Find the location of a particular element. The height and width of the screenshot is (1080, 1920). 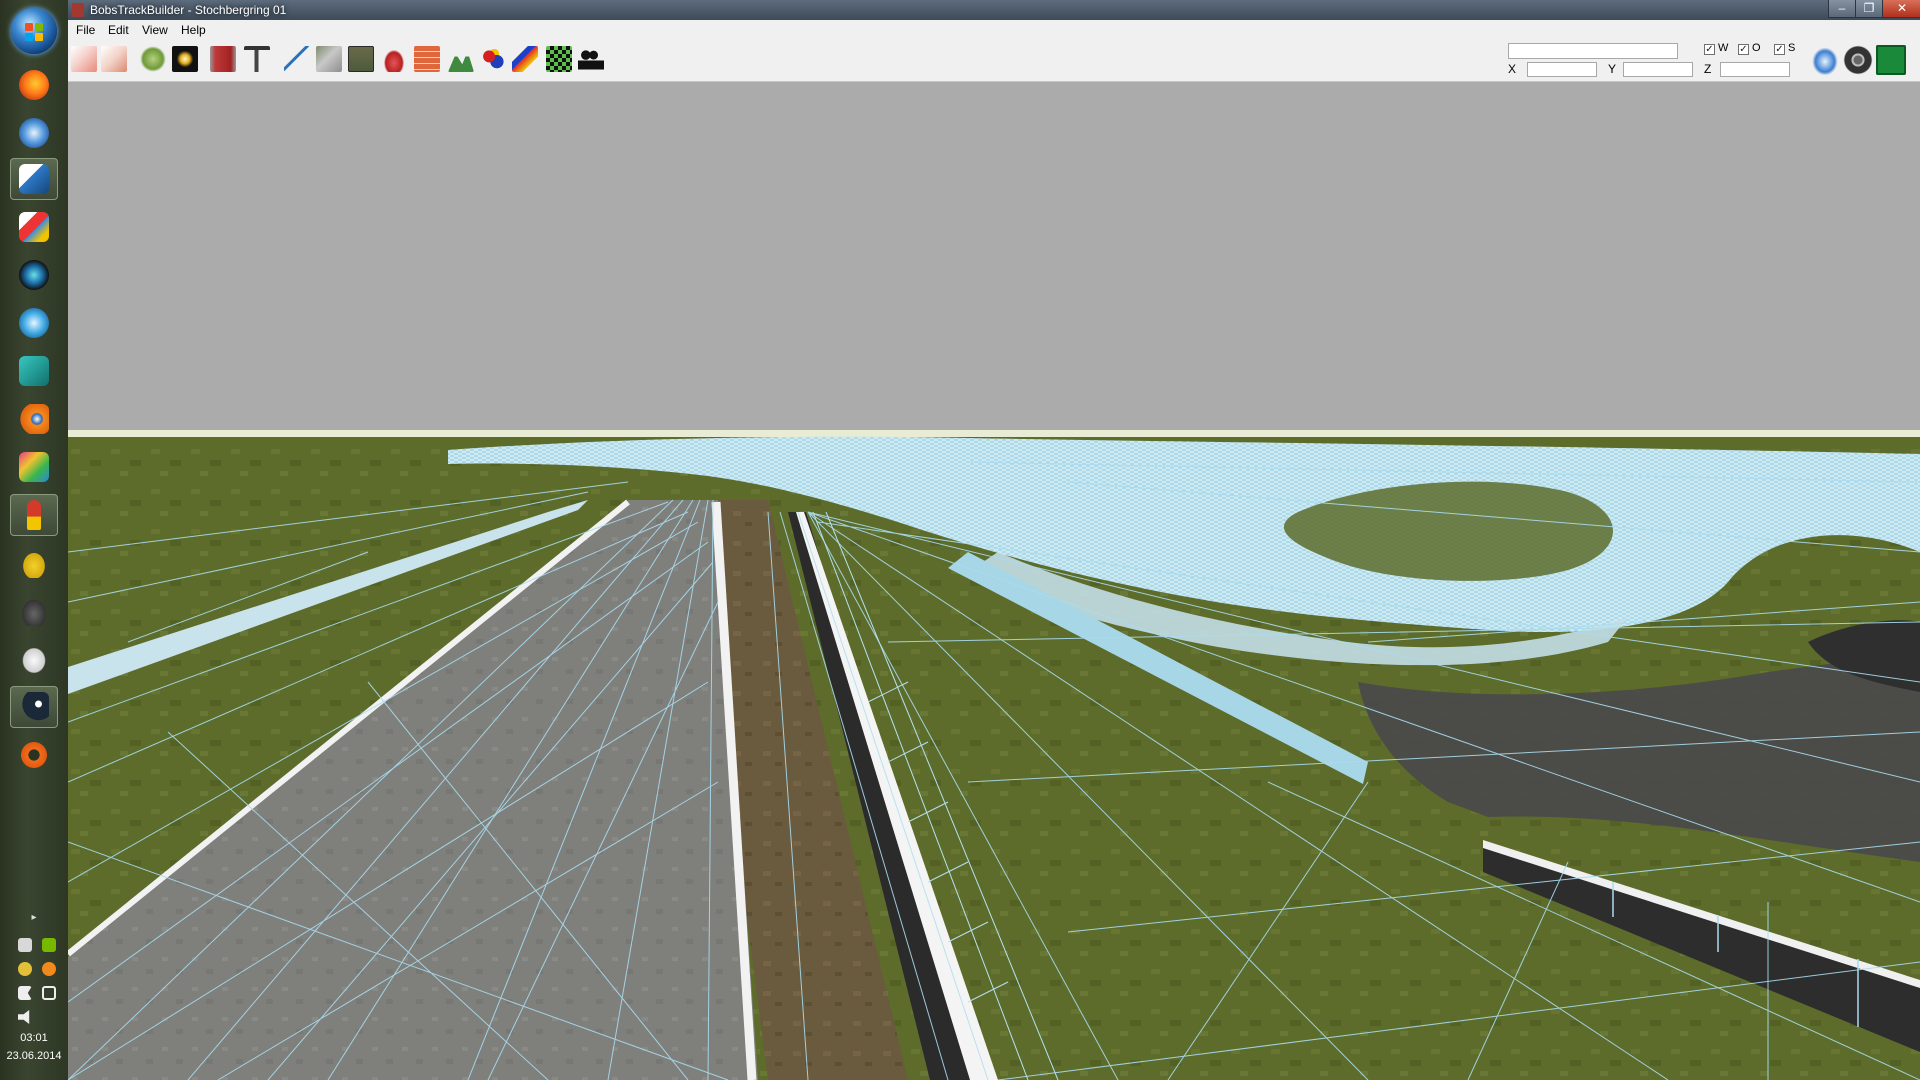

path-edit-icon is located at coordinates (114, 59).